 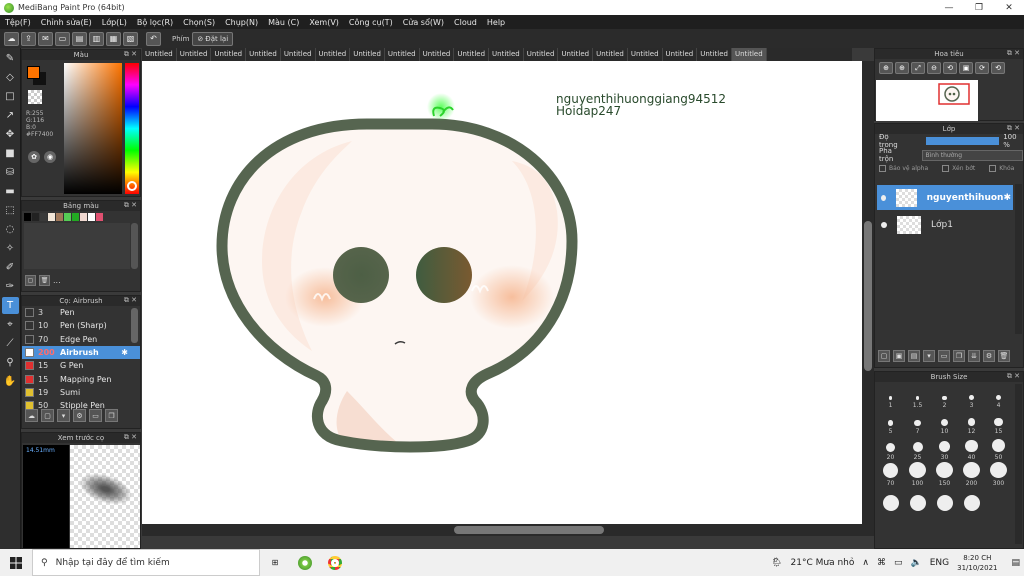 I want to click on reset-button: ⊘ Đặt lại, so click(x=213, y=38).